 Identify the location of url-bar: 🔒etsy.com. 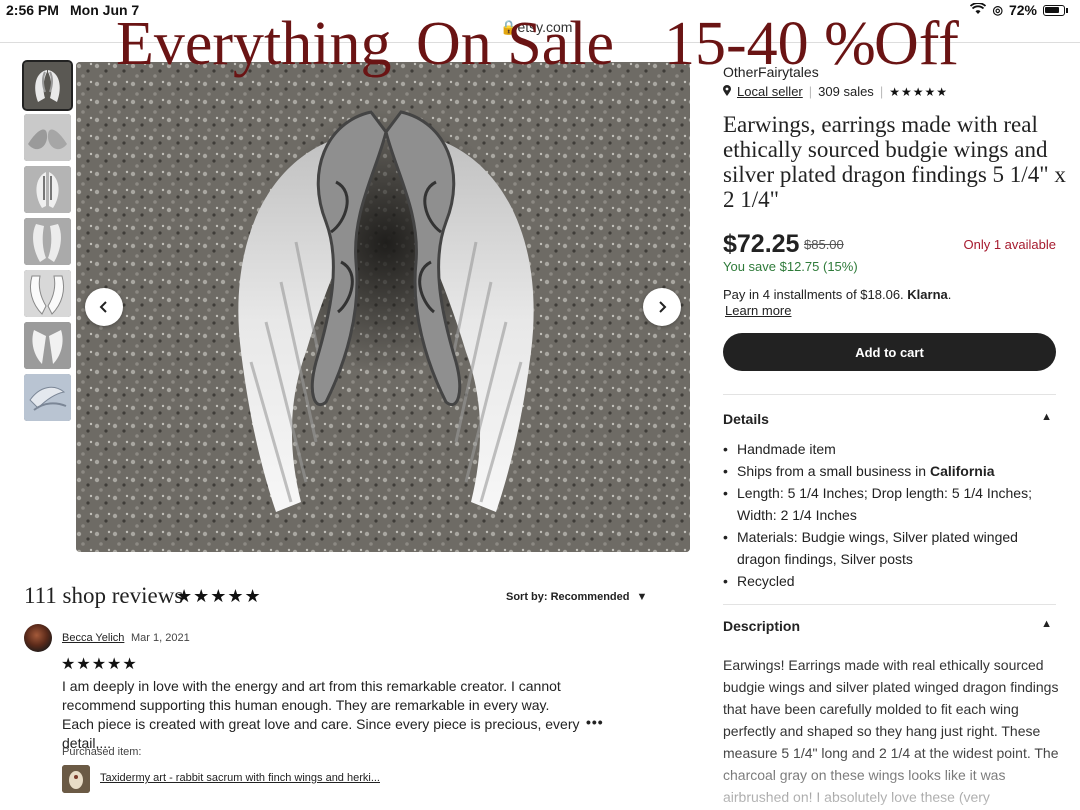
(536, 27).